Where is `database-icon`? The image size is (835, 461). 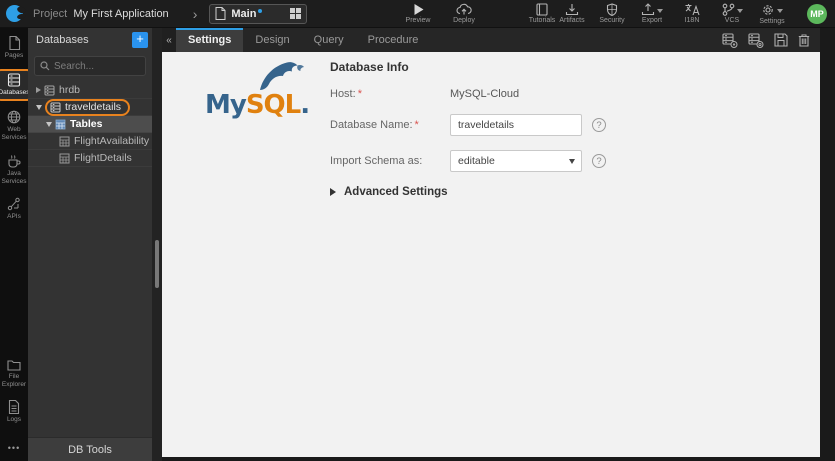
database-icon is located at coordinates (55, 107).